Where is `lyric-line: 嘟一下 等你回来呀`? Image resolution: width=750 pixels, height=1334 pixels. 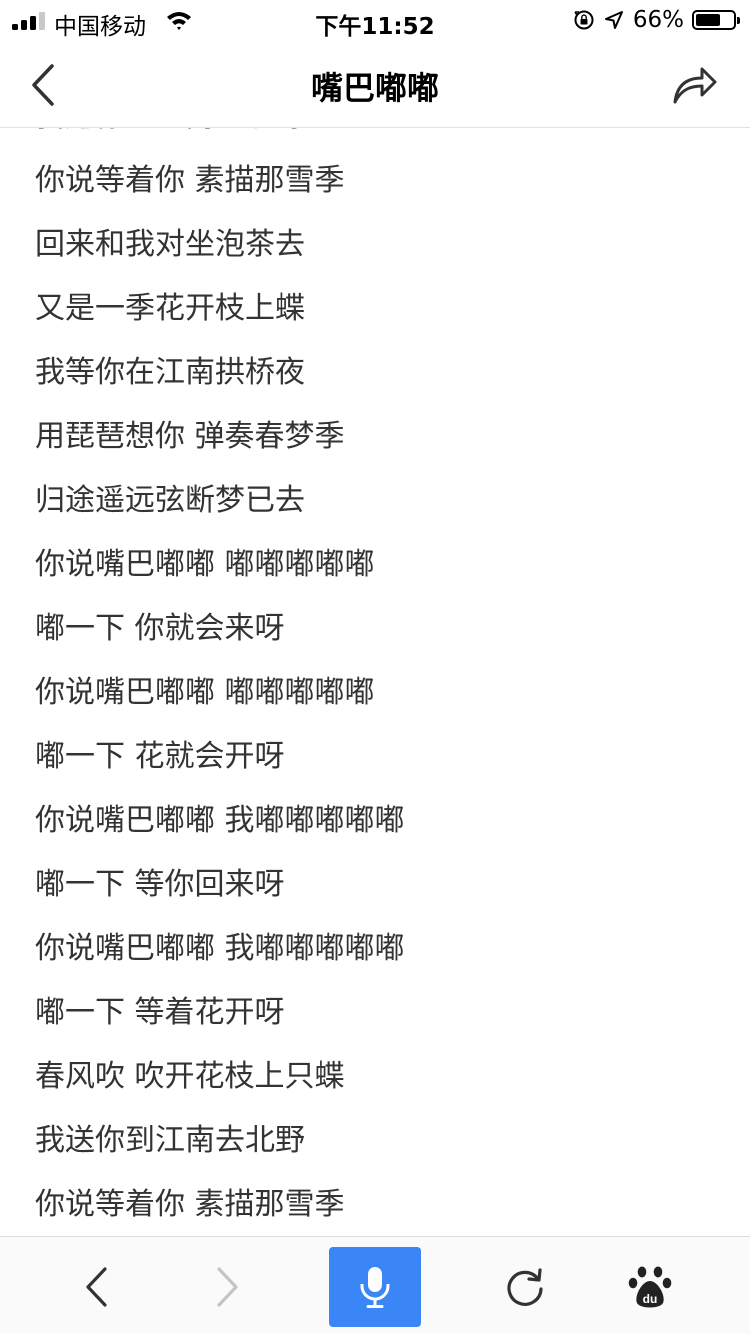
lyric-line: 嘟一下 等你回来呀 is located at coordinates (160, 884).